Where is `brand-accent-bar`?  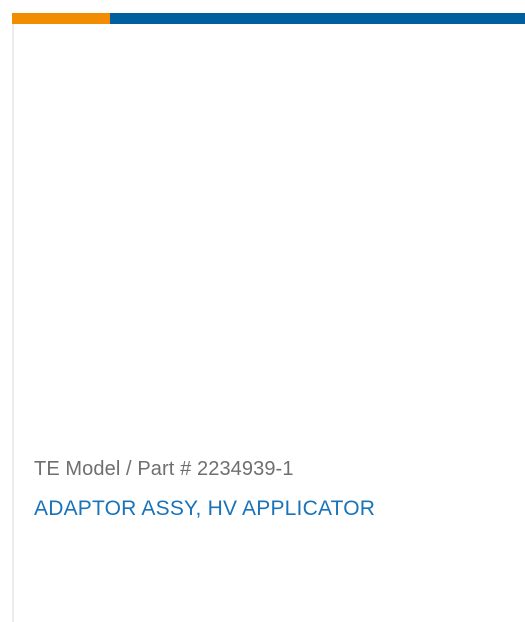 brand-accent-bar is located at coordinates (268, 18).